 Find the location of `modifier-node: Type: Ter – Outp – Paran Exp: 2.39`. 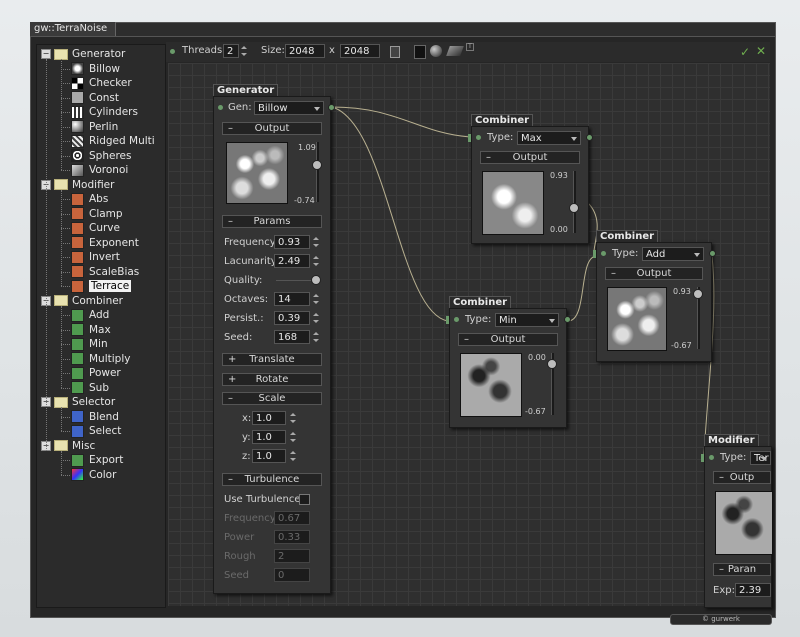

modifier-node: Type: Ter – Outp – Paran Exp: 2.39 is located at coordinates (738, 527).